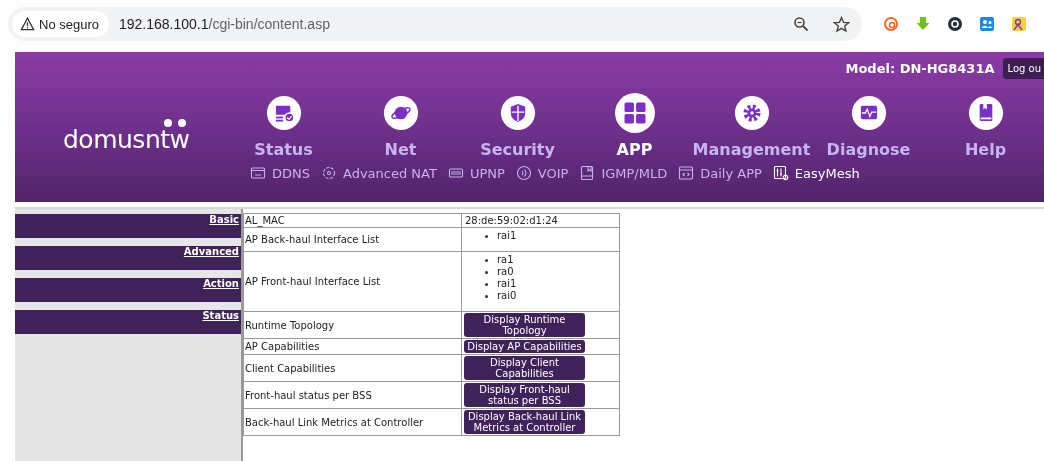 This screenshot has height=461, width=1044. I want to click on submenu-link: Daily APP, so click(731, 173).